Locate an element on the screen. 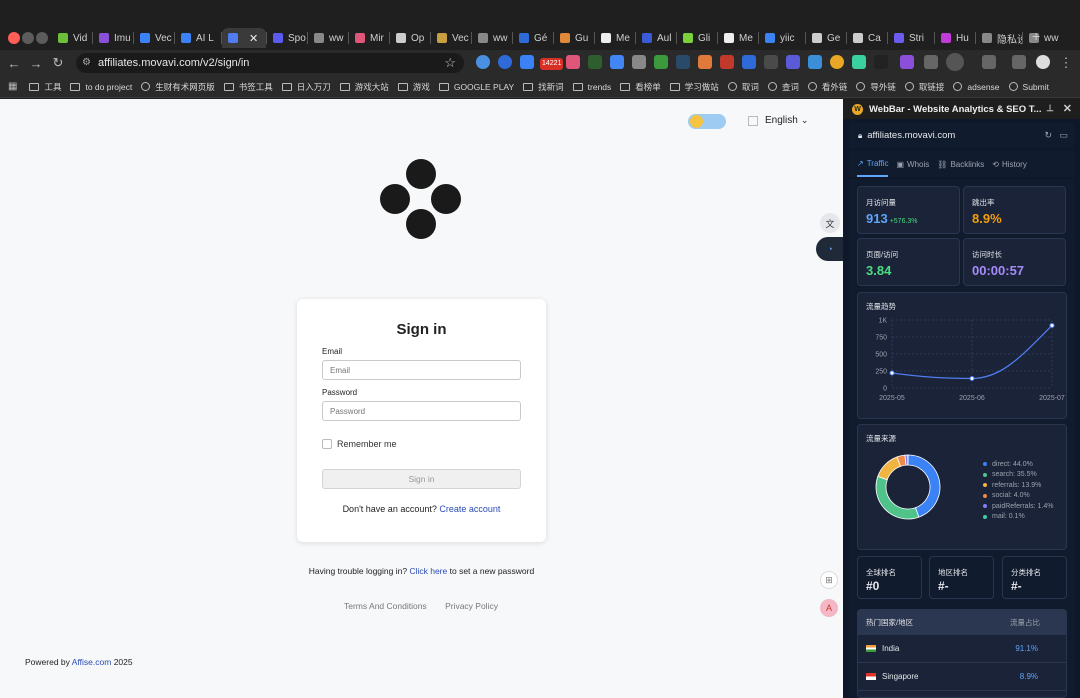  language-selector: English ⌄ is located at coordinates (778, 120).